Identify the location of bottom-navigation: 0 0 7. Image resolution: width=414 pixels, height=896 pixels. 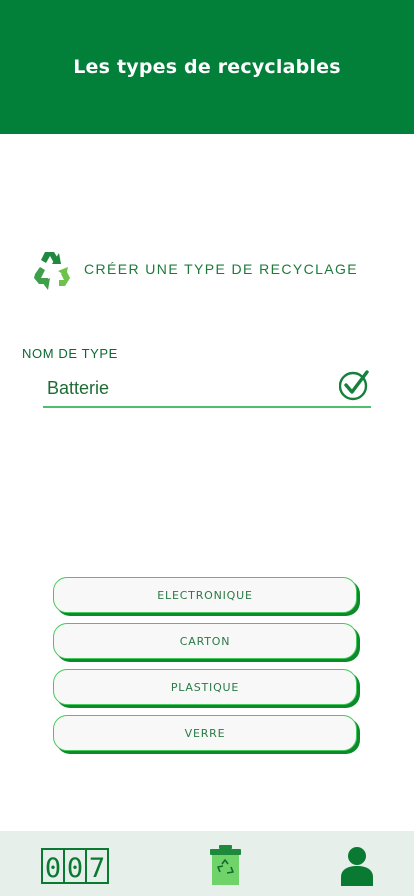
(207, 863).